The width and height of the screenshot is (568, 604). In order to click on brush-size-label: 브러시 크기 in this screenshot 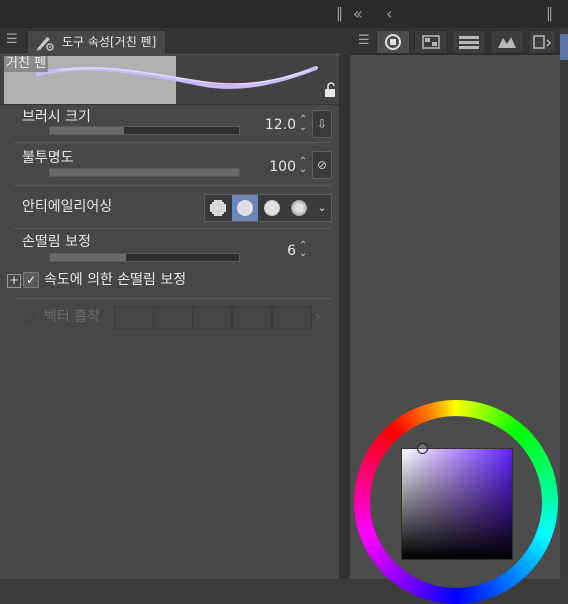, I will do `click(56, 117)`.